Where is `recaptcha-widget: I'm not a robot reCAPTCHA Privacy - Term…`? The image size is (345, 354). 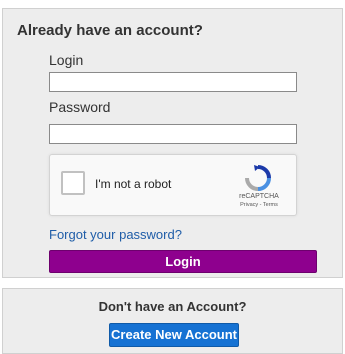
recaptcha-widget: I'm not a robot reCAPTCHA Privacy - Term… is located at coordinates (173, 185).